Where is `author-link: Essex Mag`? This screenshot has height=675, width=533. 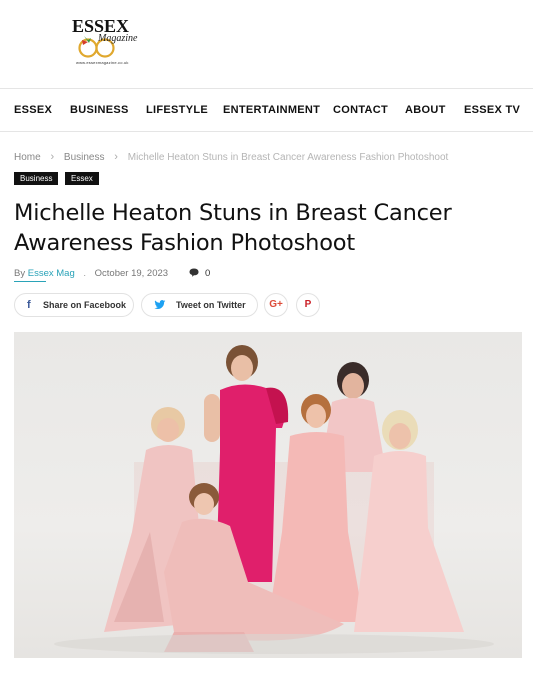 author-link: Essex Mag is located at coordinates (51, 273).